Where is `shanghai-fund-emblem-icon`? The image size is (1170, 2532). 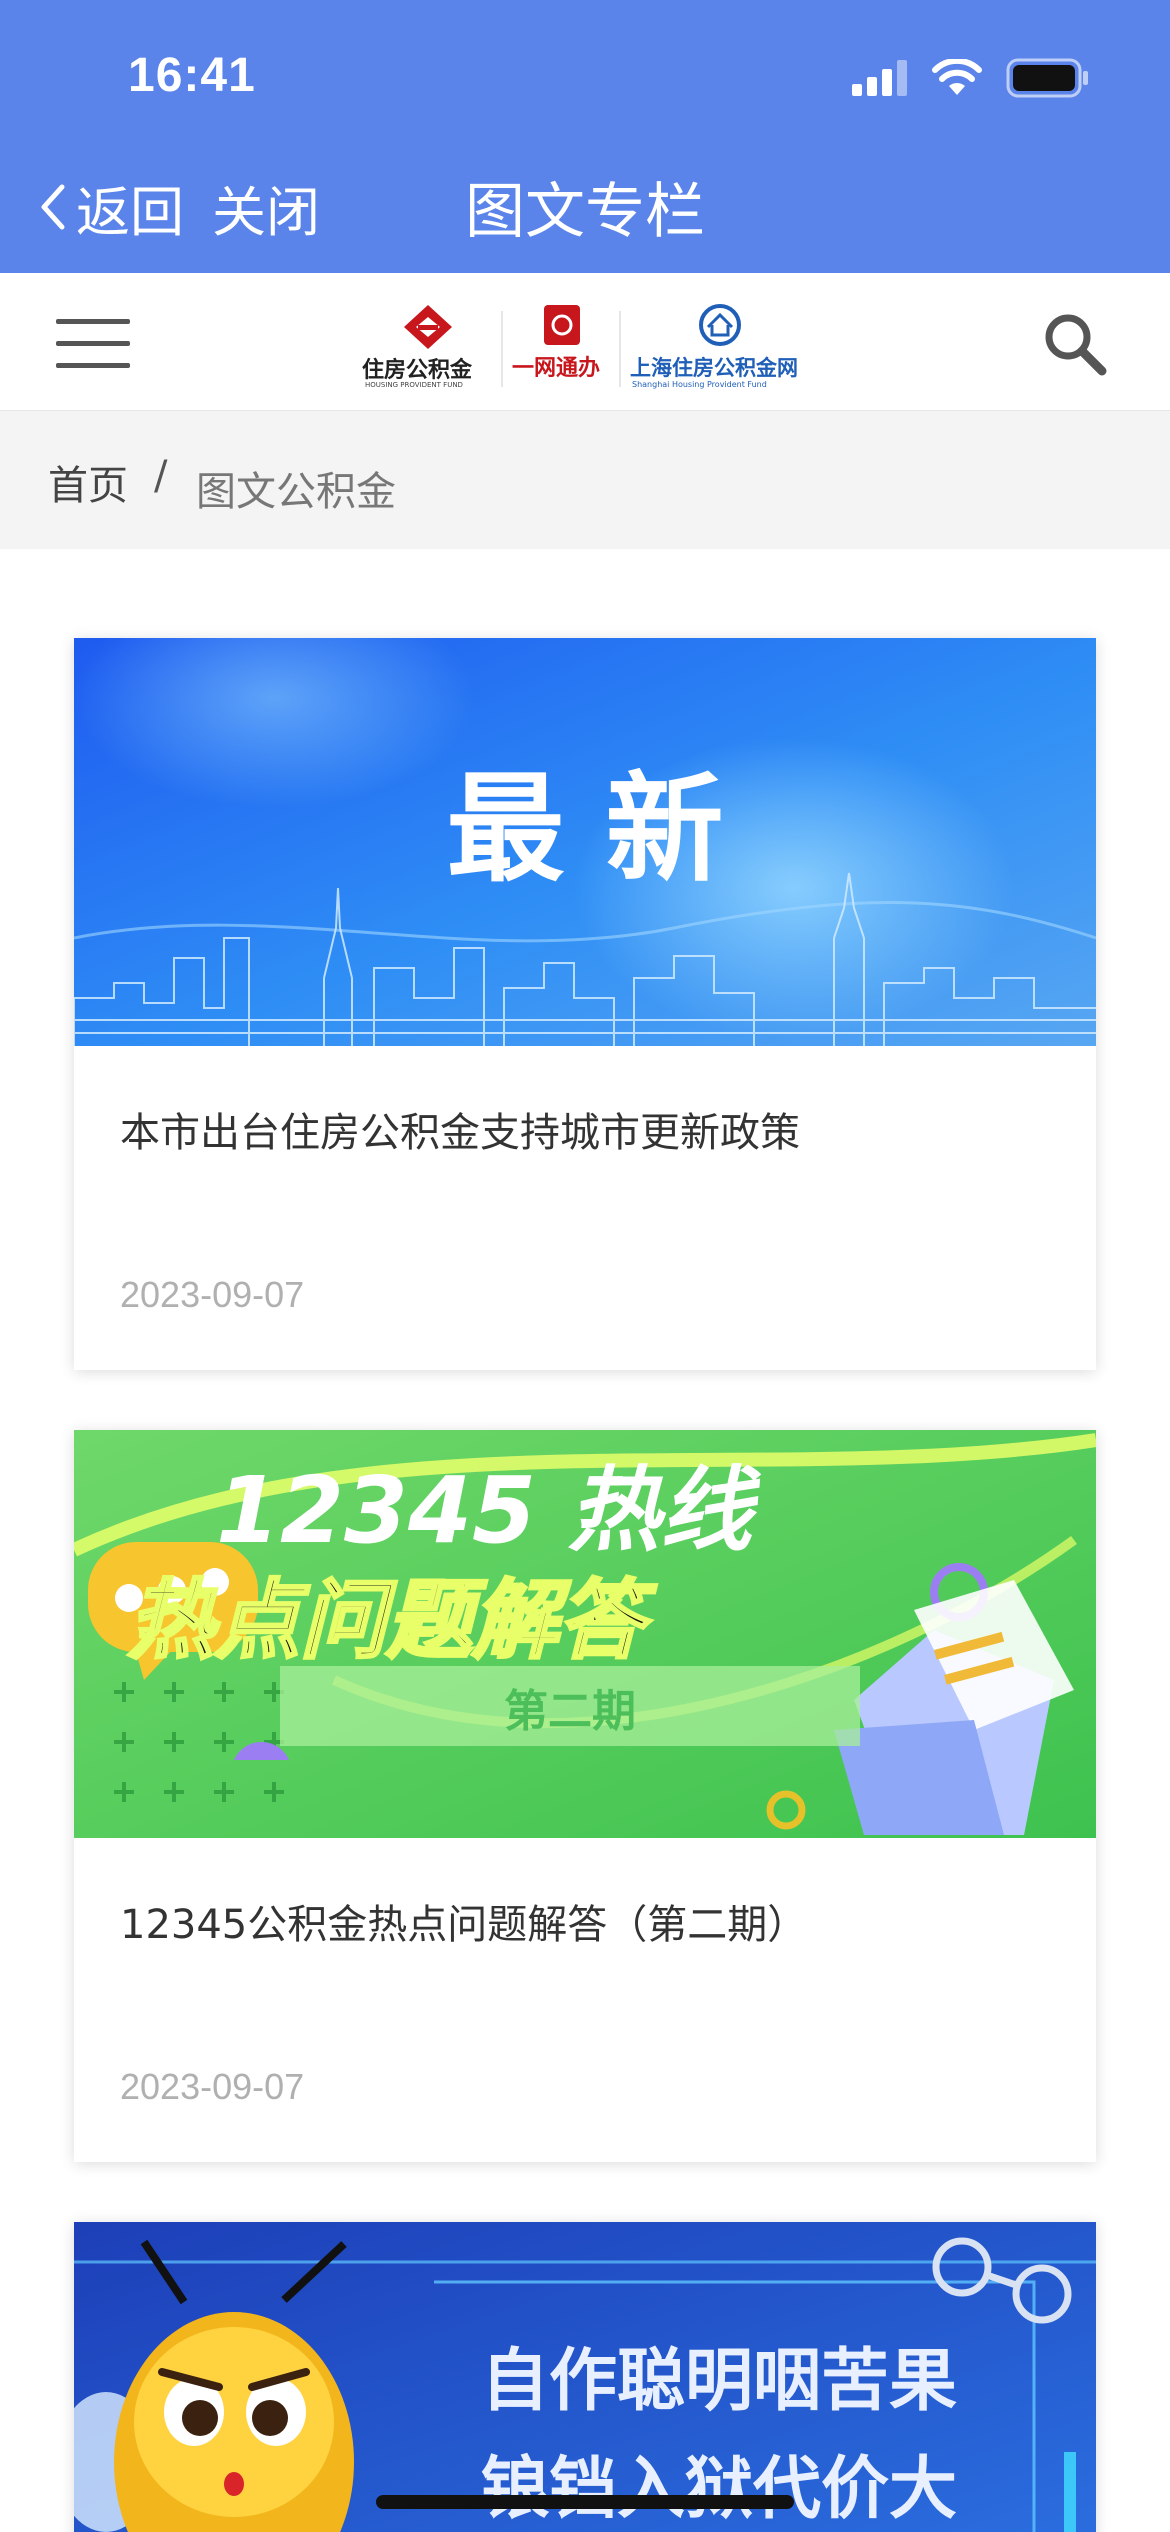 shanghai-fund-emblem-icon is located at coordinates (720, 325).